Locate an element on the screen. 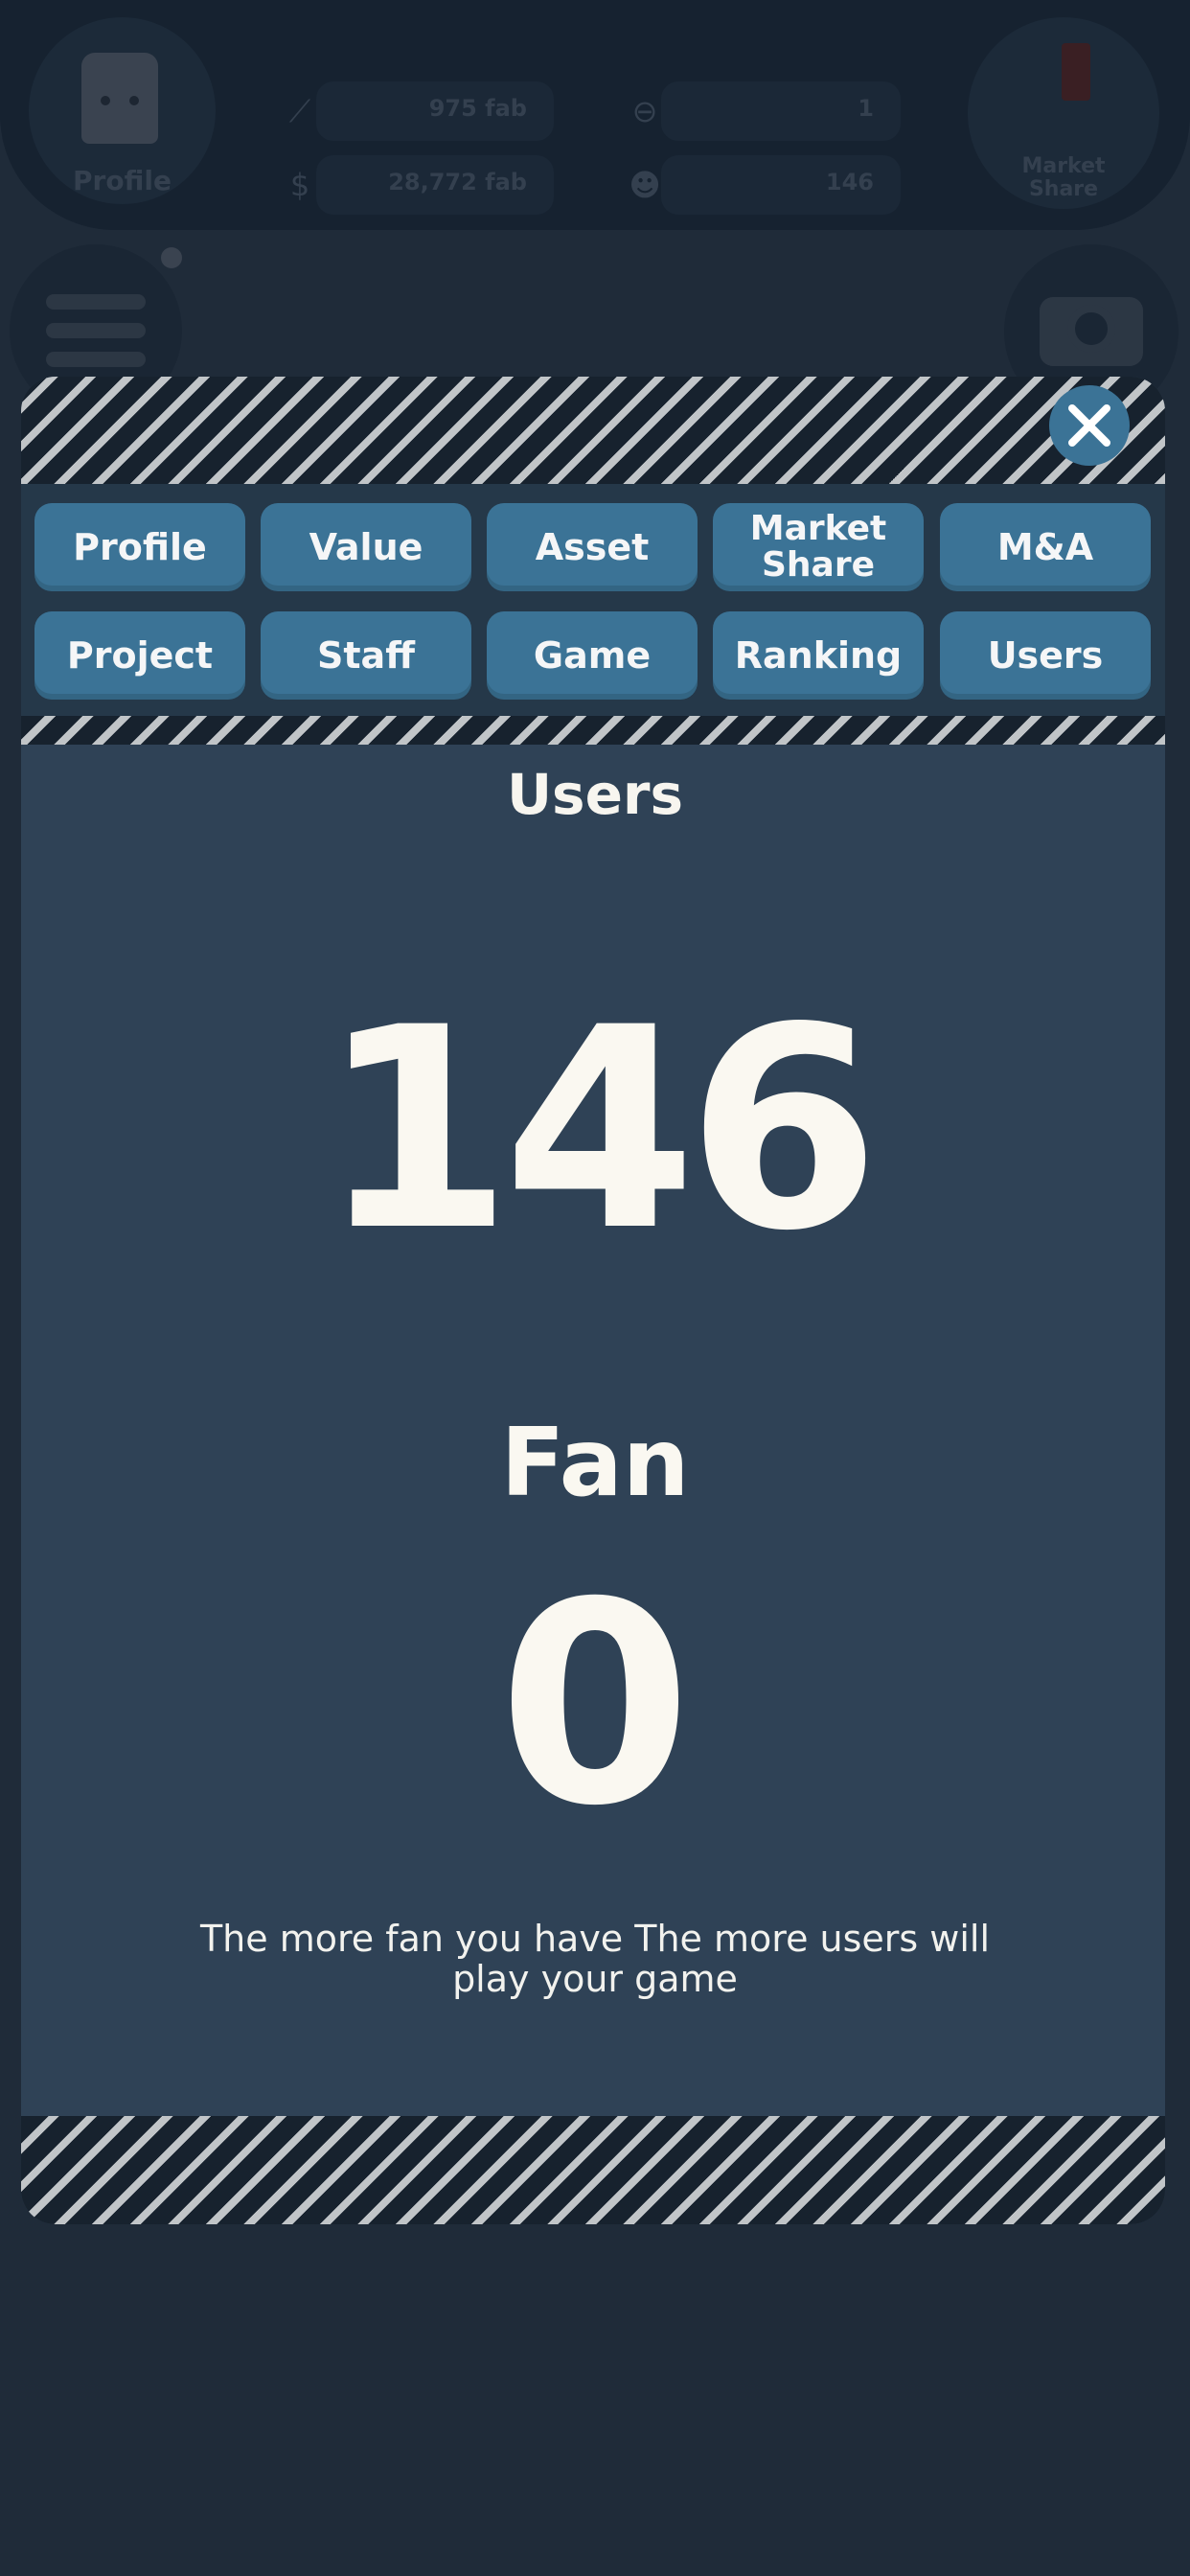  fan-count: 0 is located at coordinates (595, 1705).